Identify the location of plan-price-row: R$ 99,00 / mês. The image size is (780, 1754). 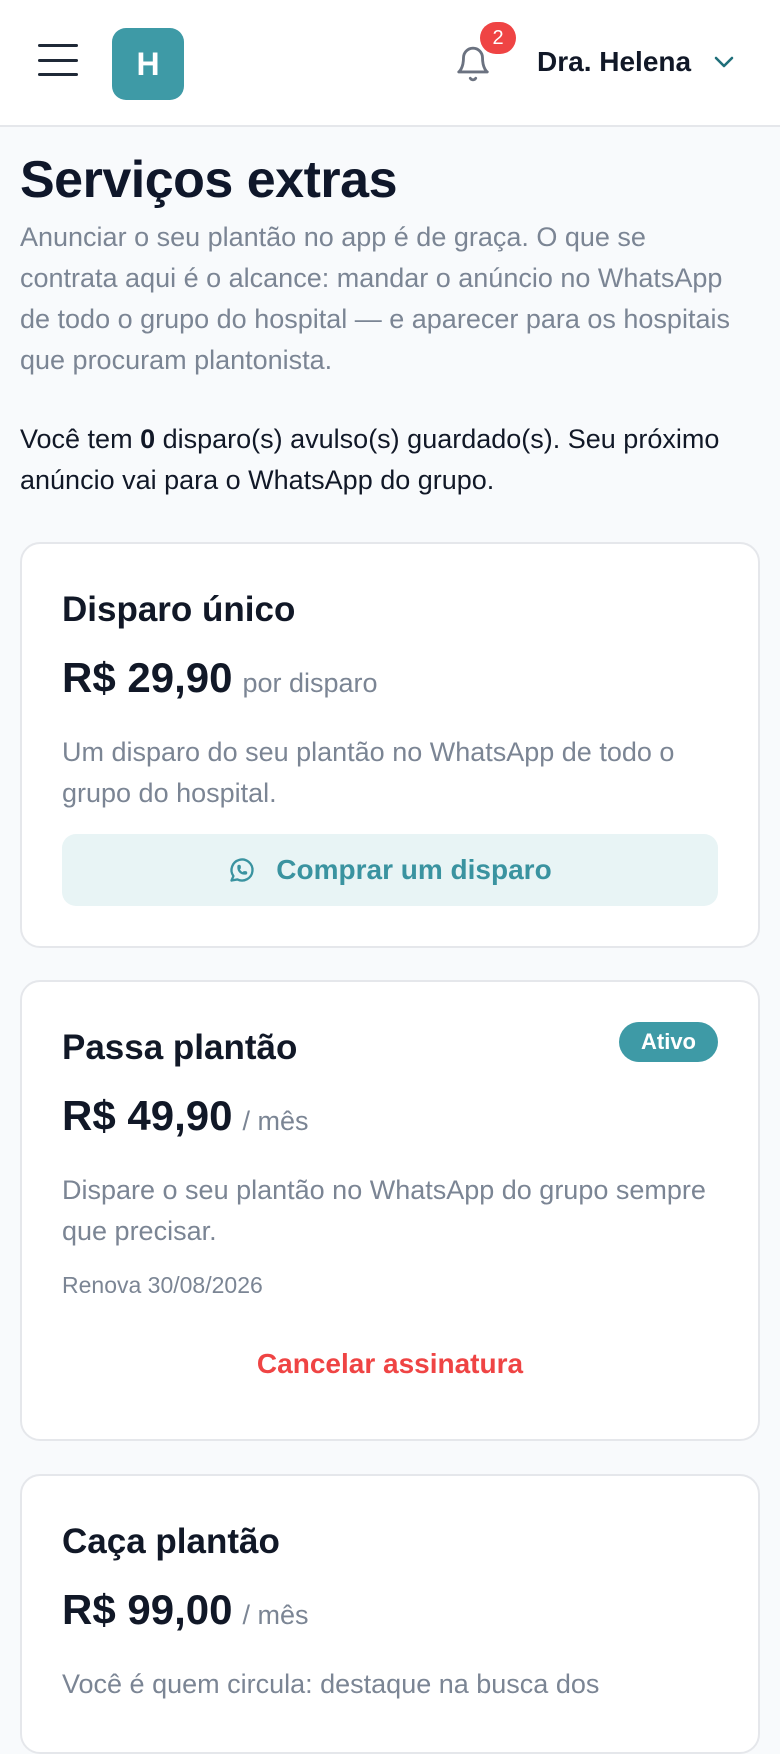
(185, 1610).